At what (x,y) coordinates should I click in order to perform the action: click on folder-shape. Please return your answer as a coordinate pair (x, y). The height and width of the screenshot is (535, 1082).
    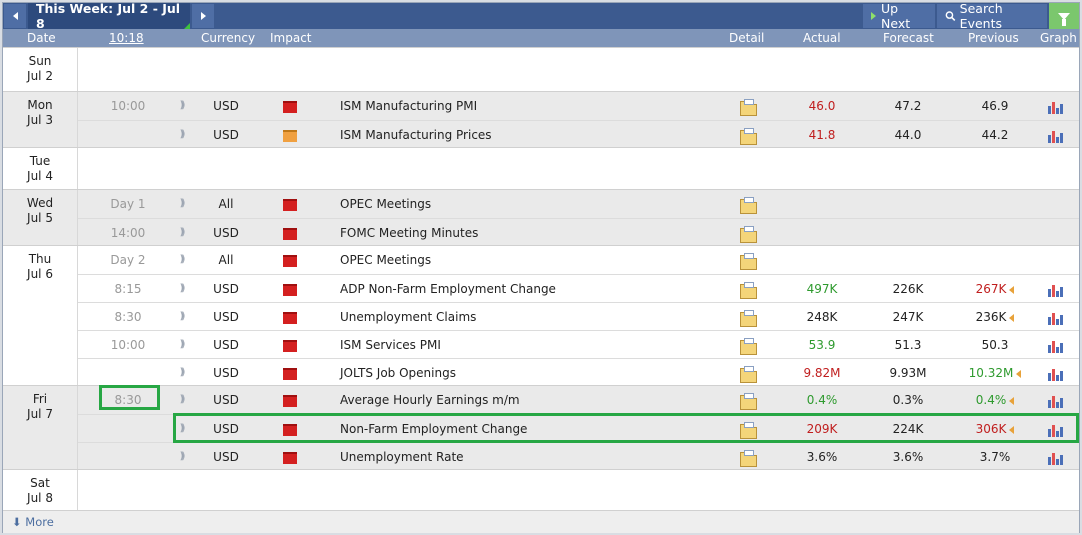
    Looking at the image, I should click on (748, 107).